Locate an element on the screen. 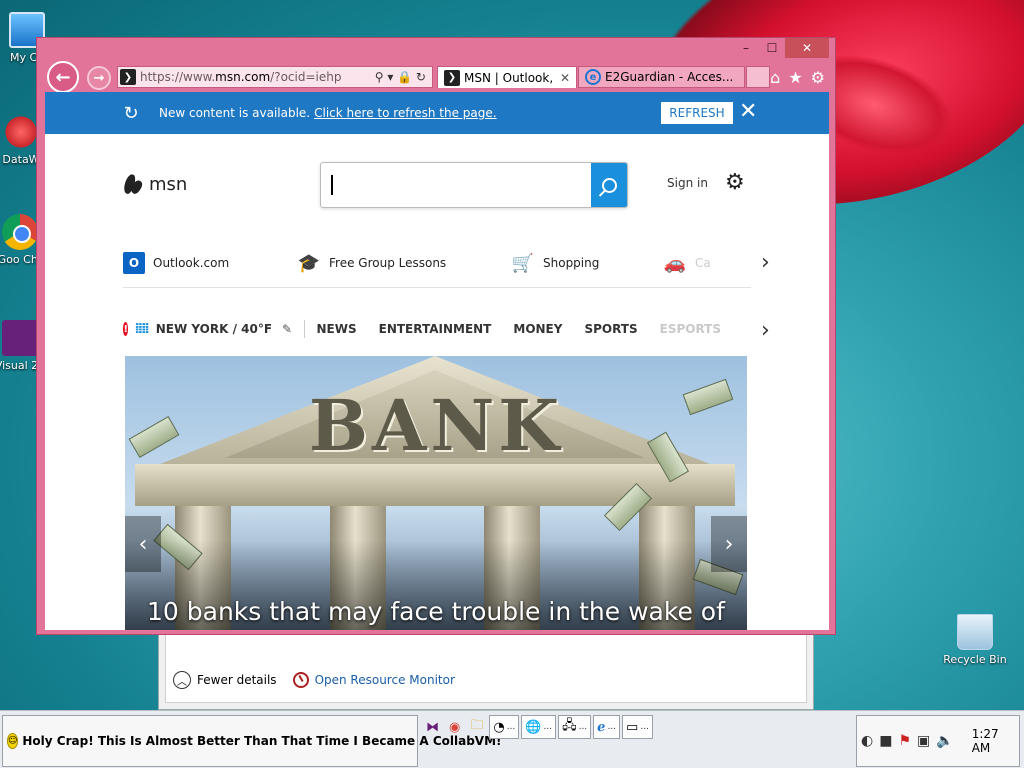 The height and width of the screenshot is (768, 1024). command-prompt-icon: ▭ is located at coordinates (632, 727).